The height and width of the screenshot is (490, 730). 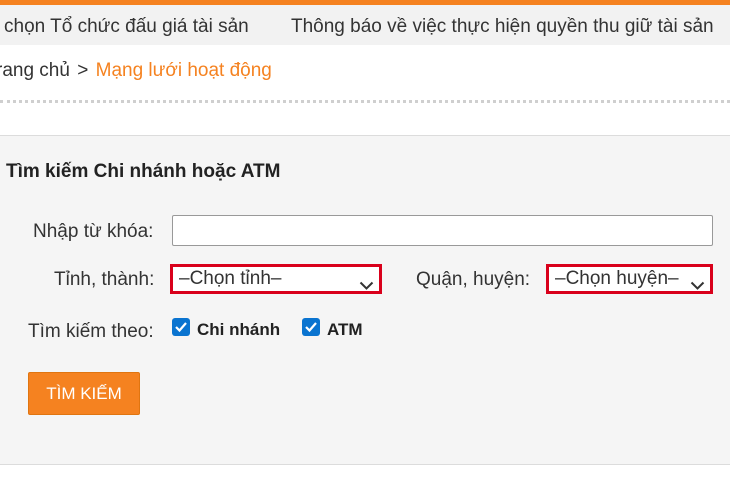 I want to click on breadcrumb-current: Mạng lưới hoạt động, so click(x=184, y=70).